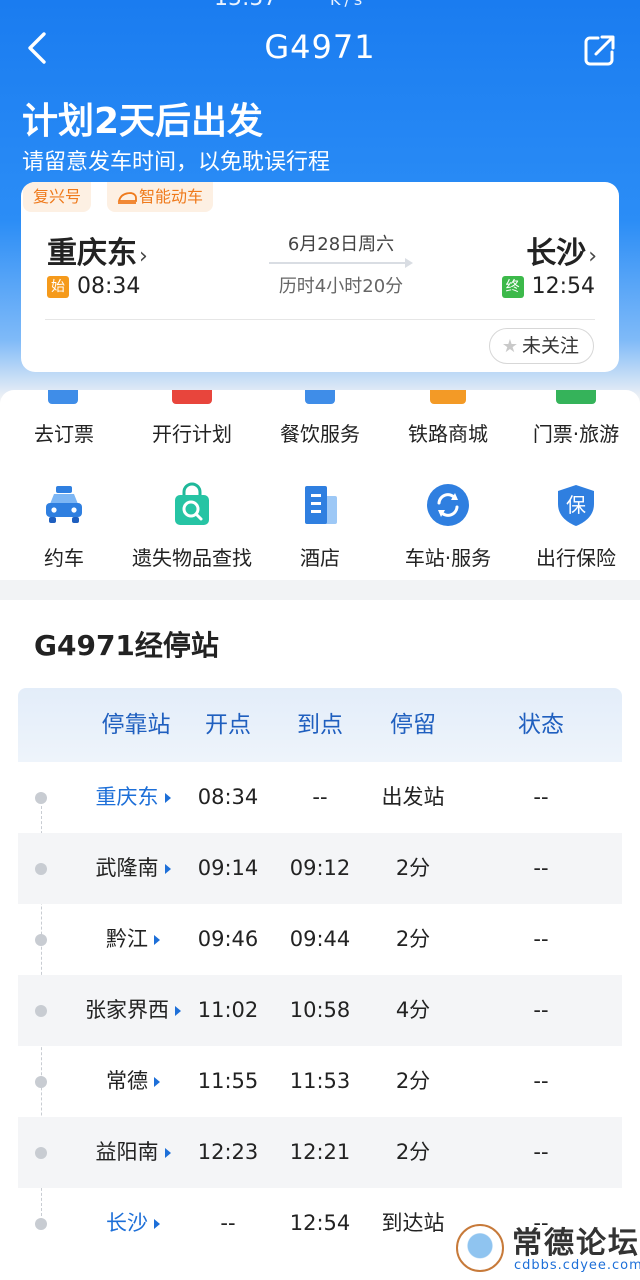  Describe the element at coordinates (509, 346) in the screenshot. I see `star-icon: ★` at that location.